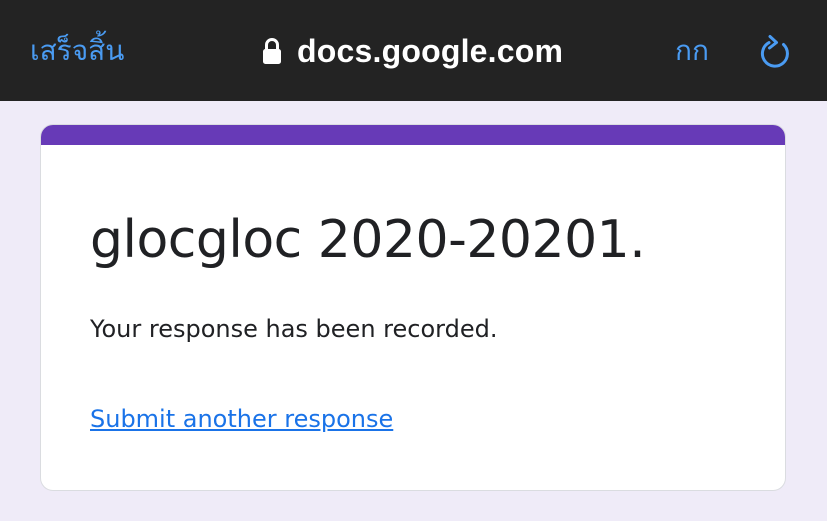  I want to click on lock-icon, so click(272, 51).